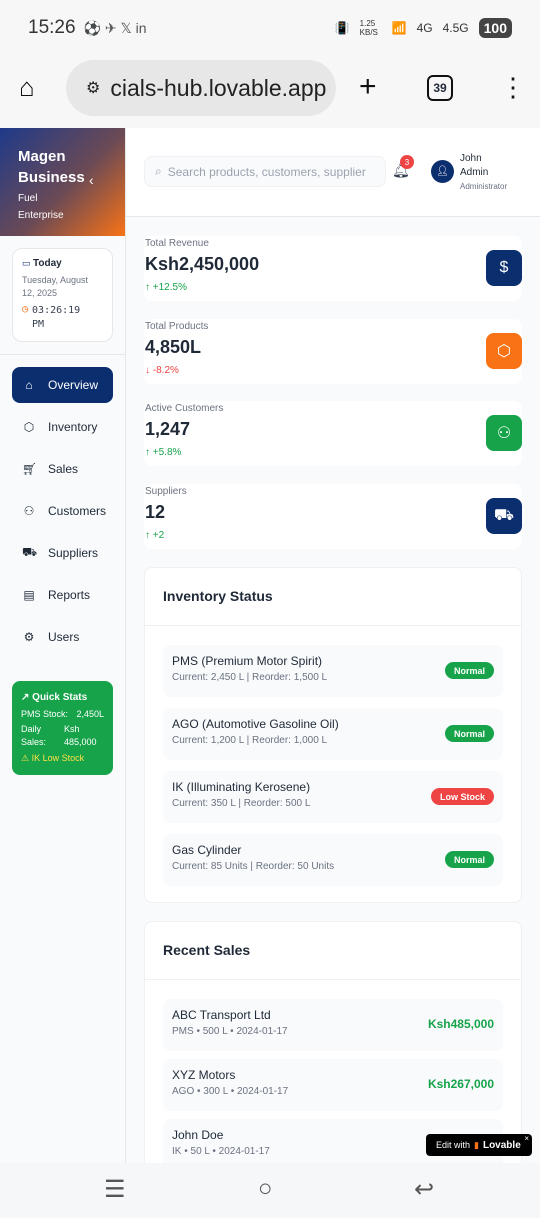 The image size is (540, 1218). I want to click on dollar-icon: $, so click(504, 268).